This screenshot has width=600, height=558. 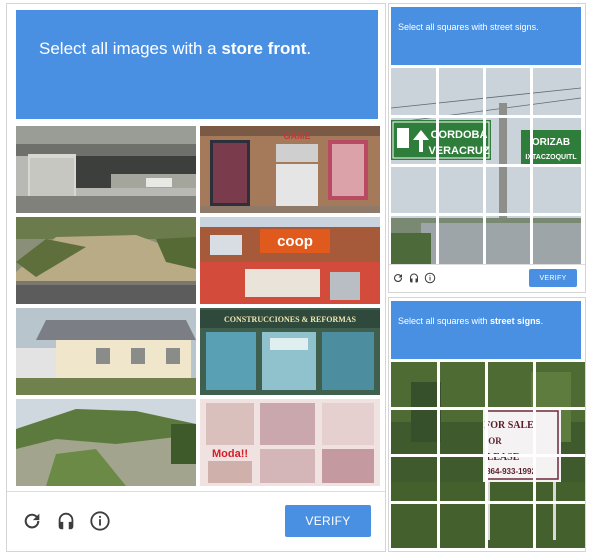 What do you see at coordinates (551, 142) in the screenshot?
I see `sign-orizaba: ORIZAB` at bounding box center [551, 142].